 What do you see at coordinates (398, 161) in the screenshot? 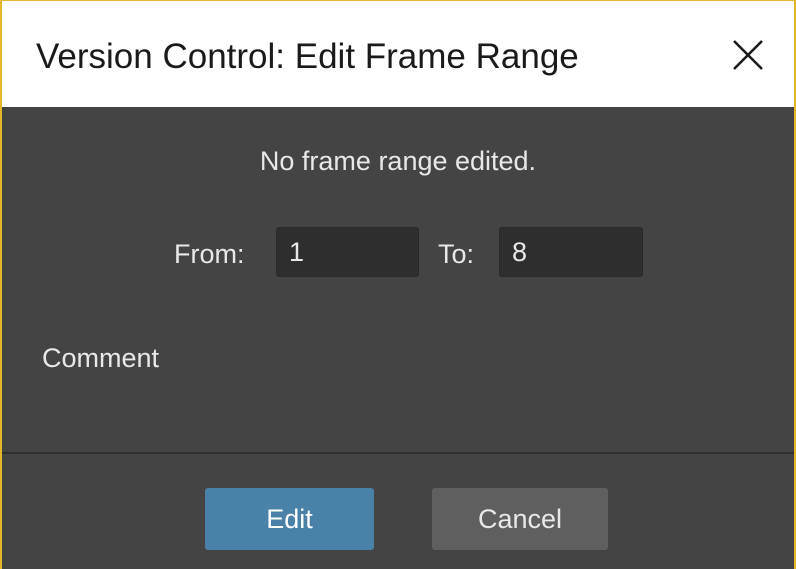
I see `status-message: No frame range edited.` at bounding box center [398, 161].